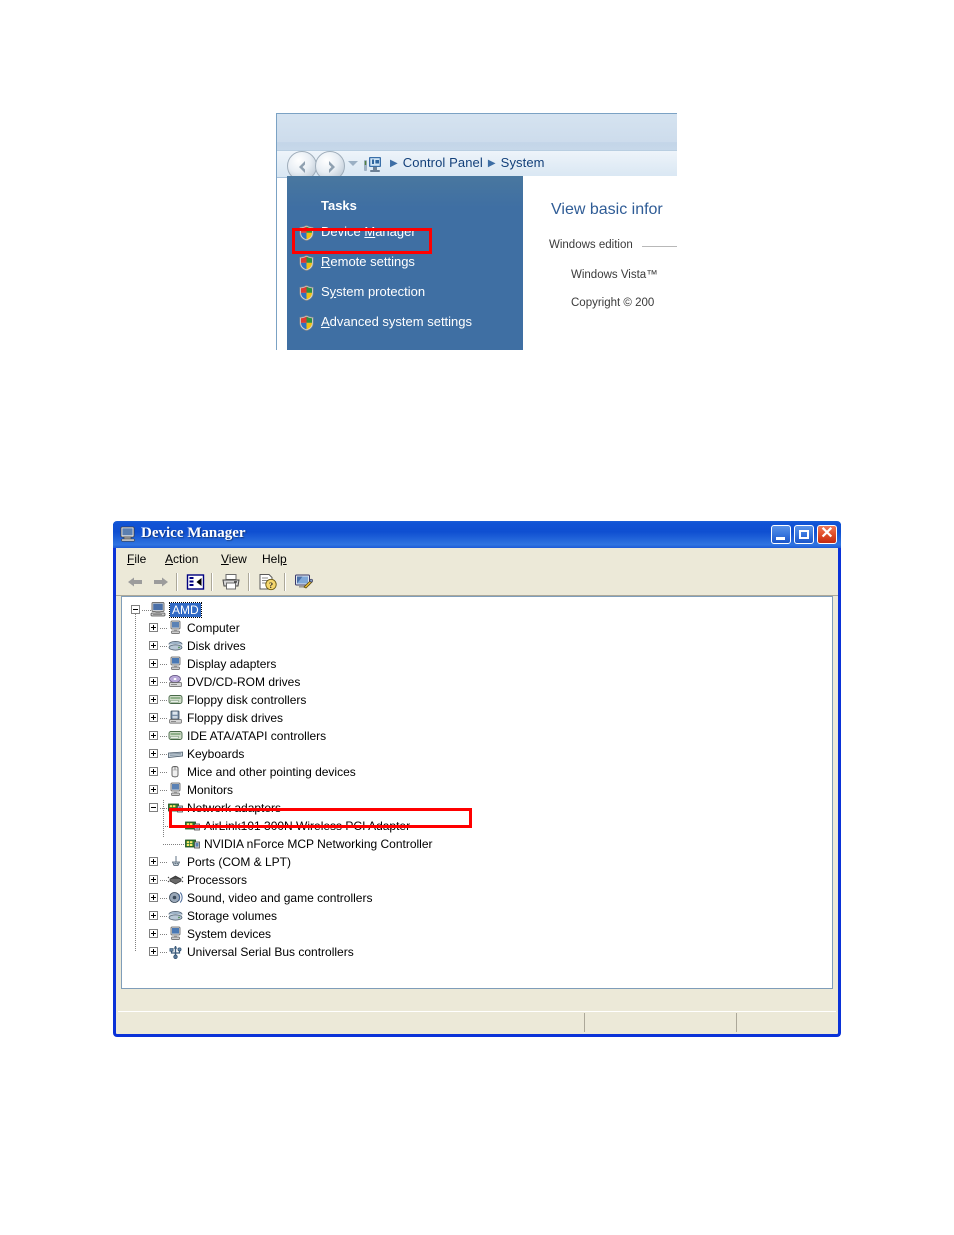 This screenshot has width=954, height=1235. I want to click on breadcrumb-item-system: System, so click(523, 162).